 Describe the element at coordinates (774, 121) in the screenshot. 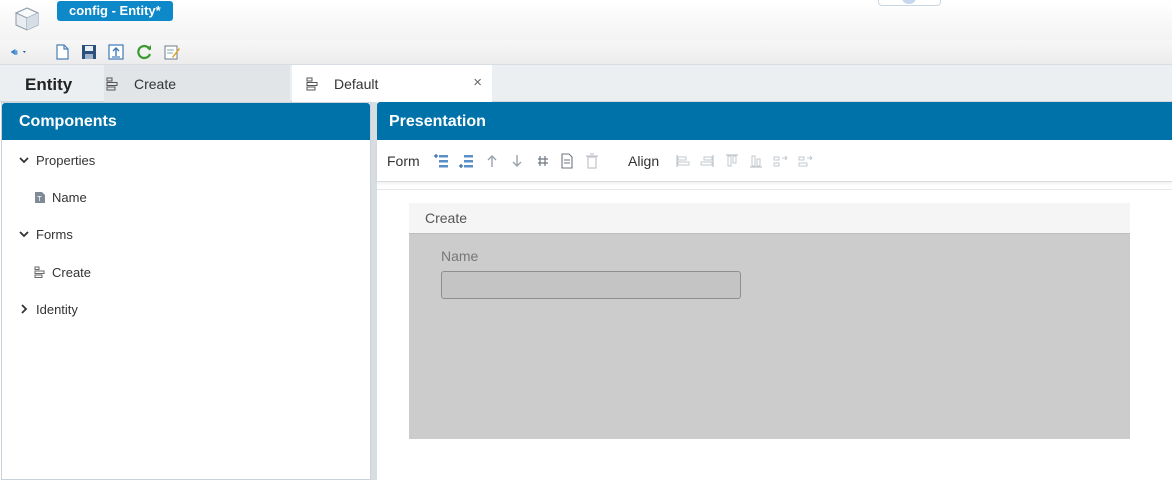

I see `presentation-title: Presentation` at that location.